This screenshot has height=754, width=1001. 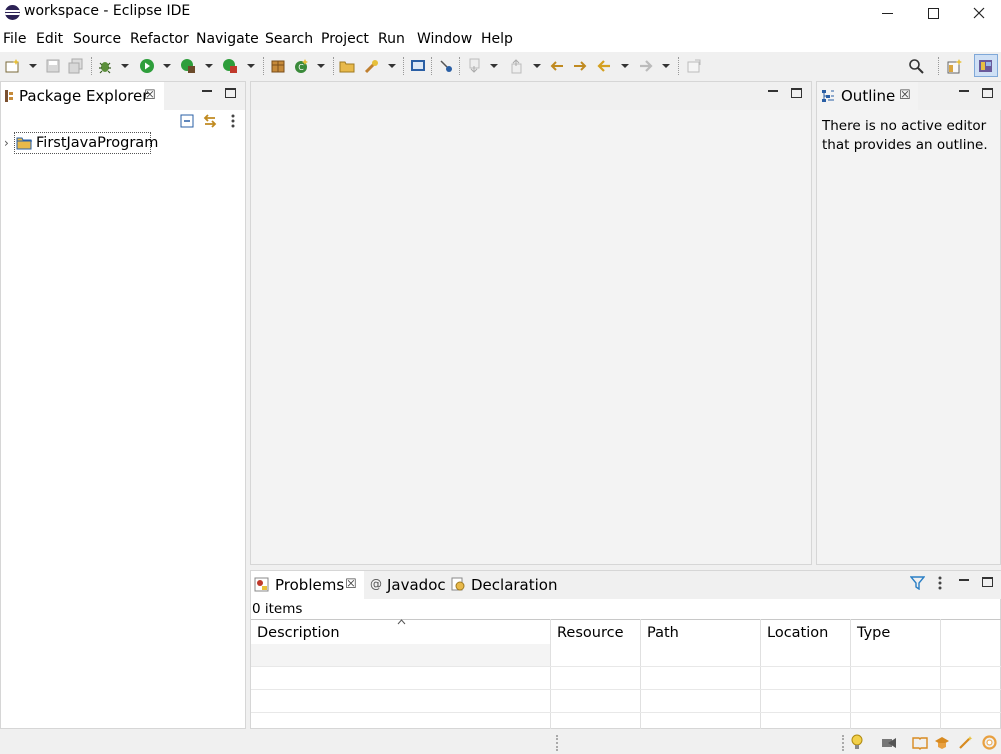 What do you see at coordinates (159, 39) in the screenshot?
I see `menu-refactor: Refactor` at bounding box center [159, 39].